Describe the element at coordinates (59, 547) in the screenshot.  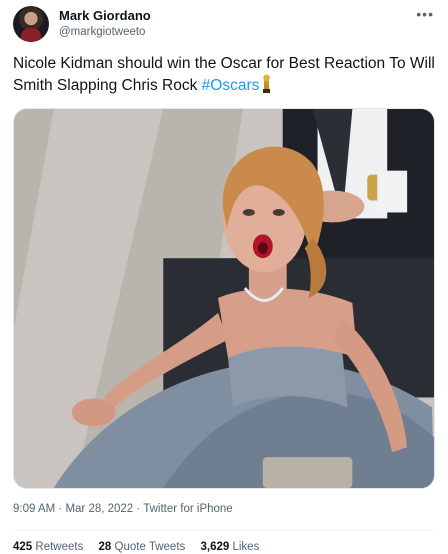
I see `retweets-label: Retweets` at that location.